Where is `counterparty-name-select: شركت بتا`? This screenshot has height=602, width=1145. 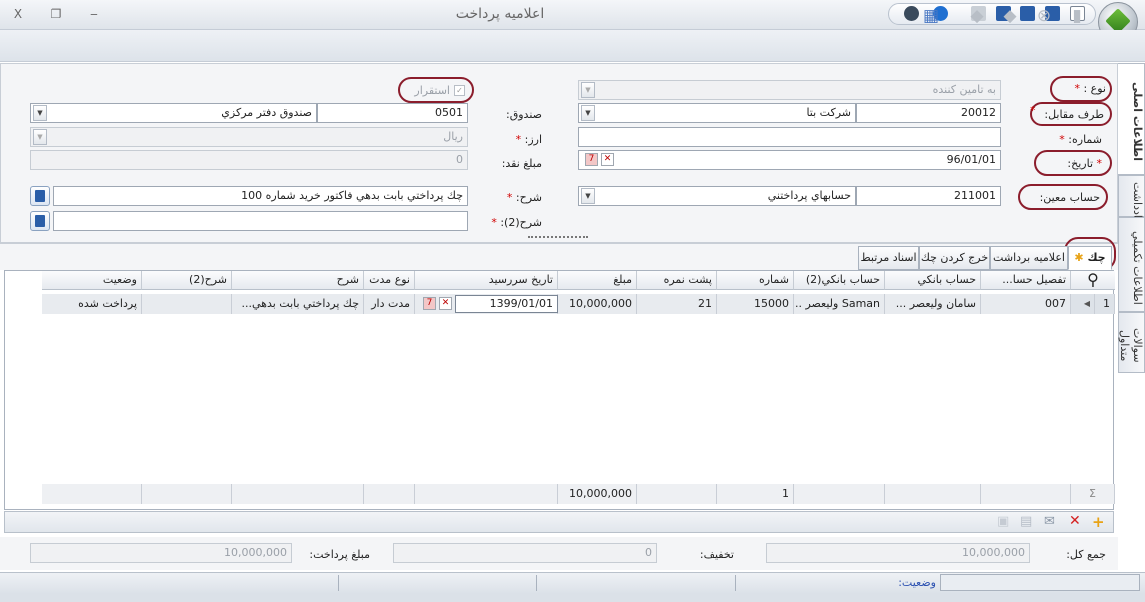 counterparty-name-select: شركت بتا is located at coordinates (717, 113).